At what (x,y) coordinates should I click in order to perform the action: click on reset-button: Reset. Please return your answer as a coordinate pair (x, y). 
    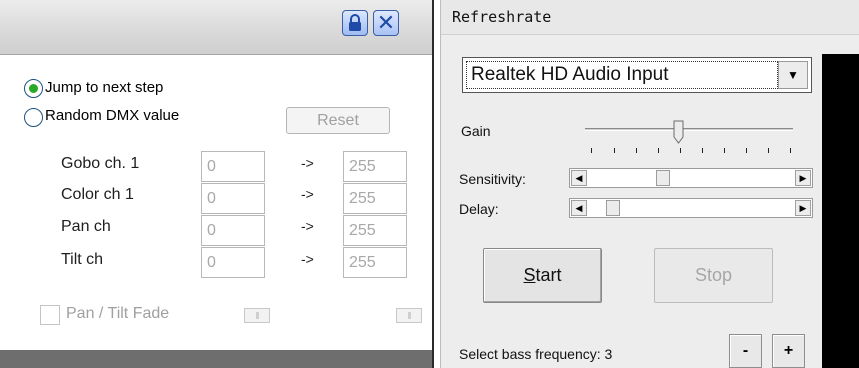
    Looking at the image, I should click on (338, 120).